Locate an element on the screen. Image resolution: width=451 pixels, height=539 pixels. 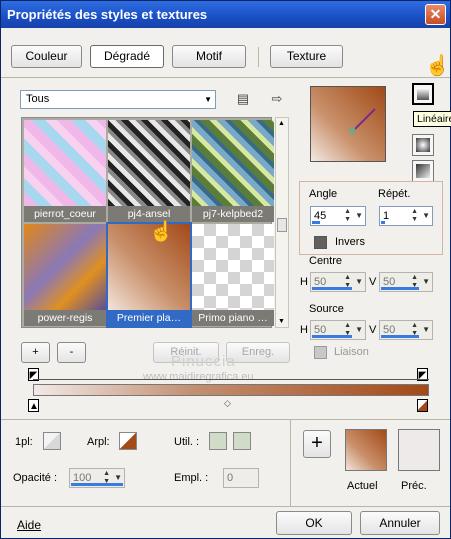
gradient-tile-power-regis: power-regis is located at coordinates (65, 275).